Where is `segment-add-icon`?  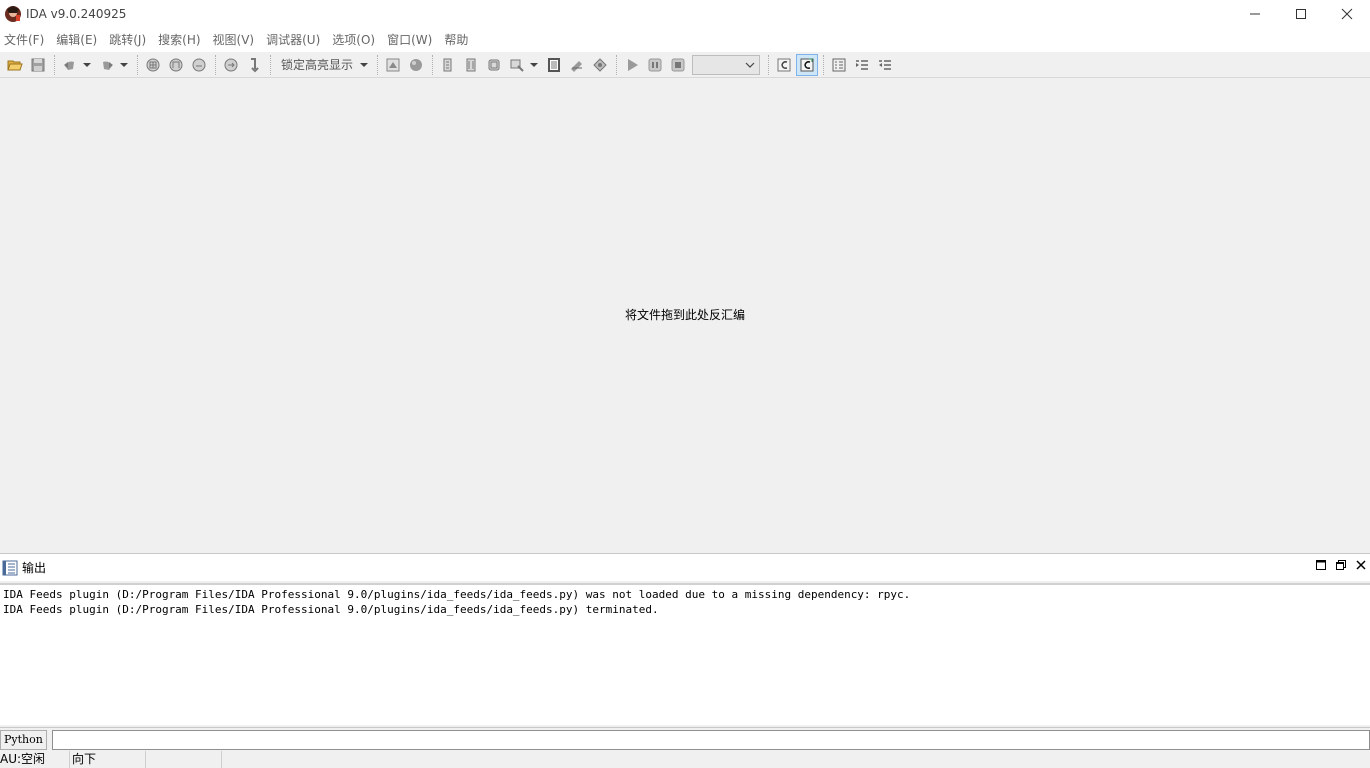
segment-add-icon is located at coordinates (153, 64).